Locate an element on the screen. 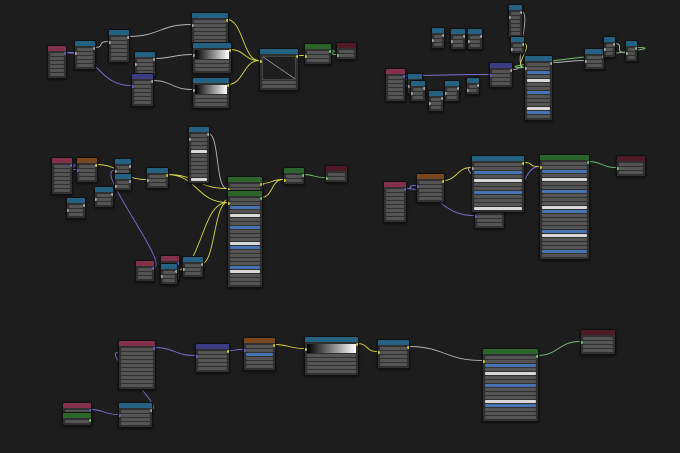 The height and width of the screenshot is (453, 680). node-shader is located at coordinates (294, 176).